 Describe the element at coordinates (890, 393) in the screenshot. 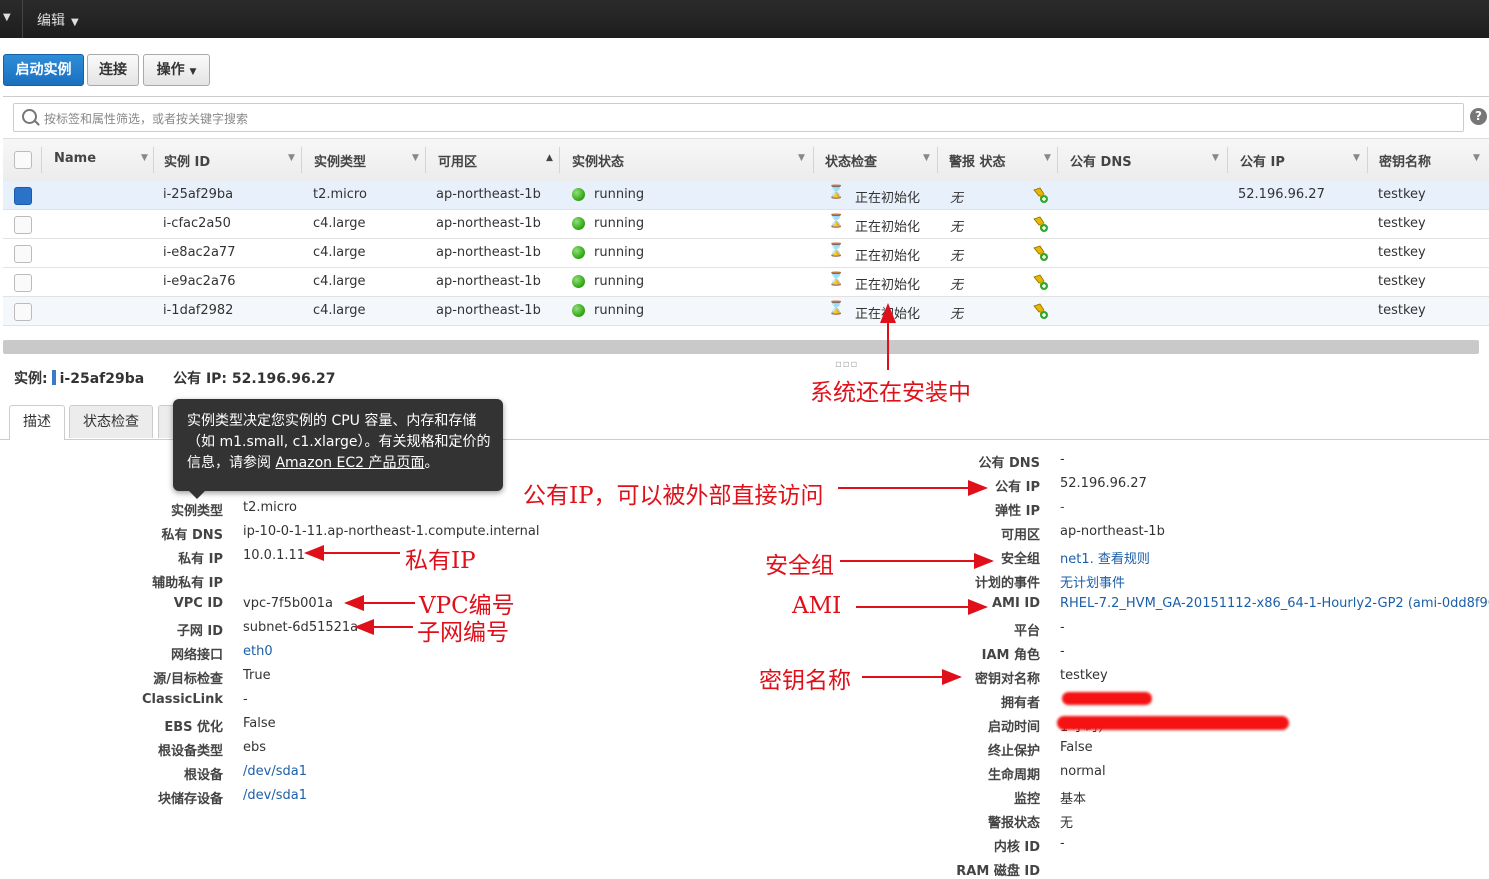

I see `annotation-installing: 系统还在安装中` at that location.